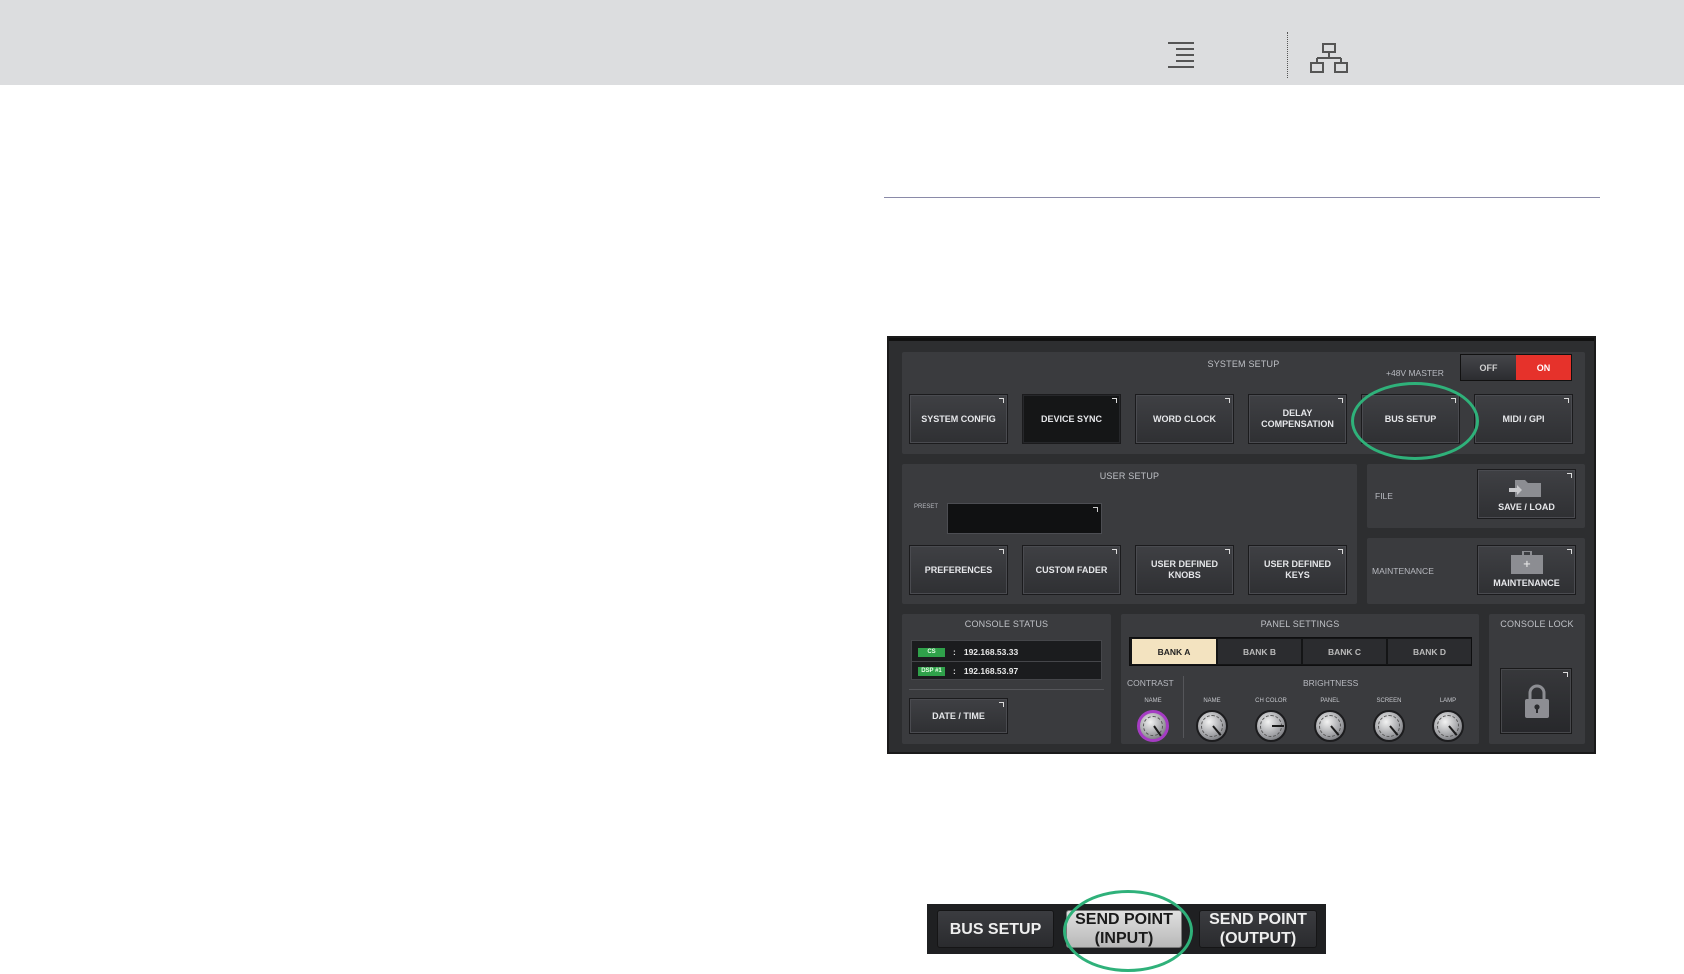  What do you see at coordinates (1429, 651) in the screenshot?
I see `bank-d-button: BANK D` at bounding box center [1429, 651].